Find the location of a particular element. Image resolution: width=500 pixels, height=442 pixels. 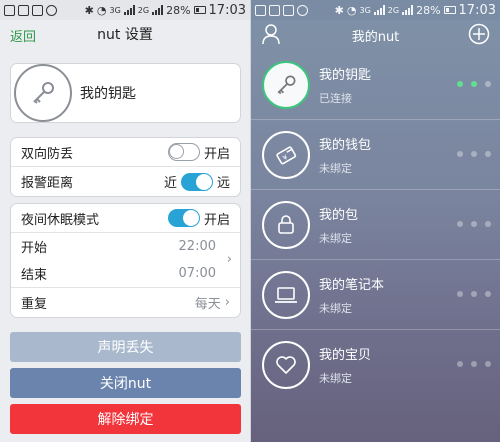

anti-lost-state: 开启 is located at coordinates (216, 154).